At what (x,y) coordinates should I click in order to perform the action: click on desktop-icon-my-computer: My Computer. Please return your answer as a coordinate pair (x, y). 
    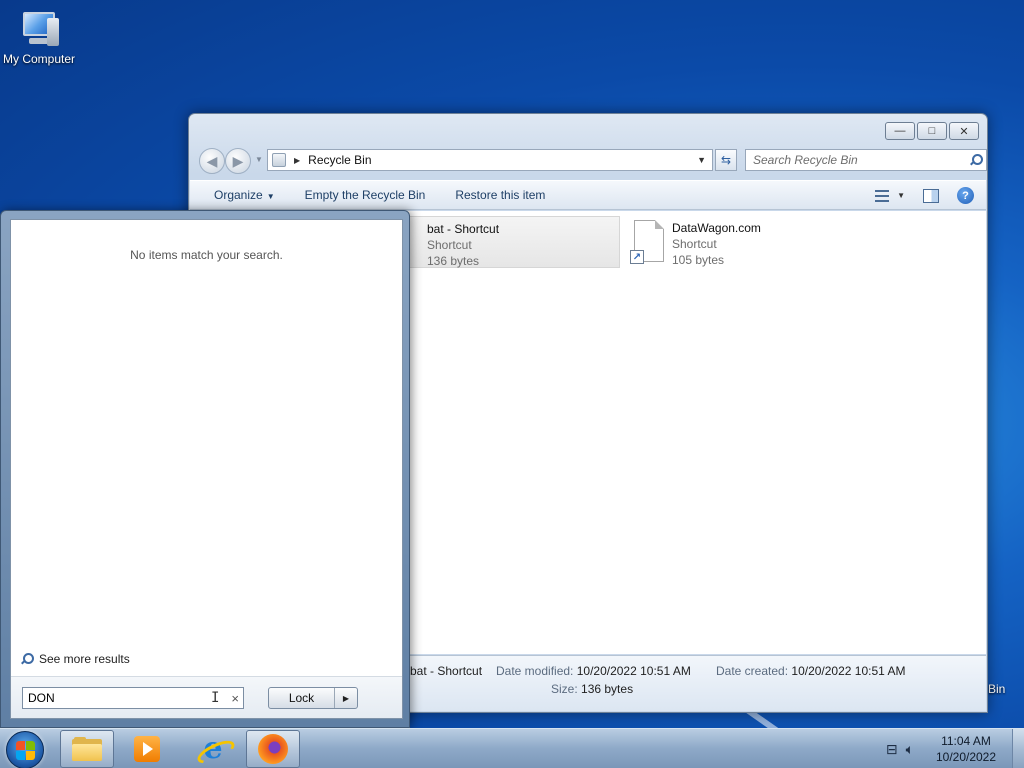
    Looking at the image, I should click on (40, 38).